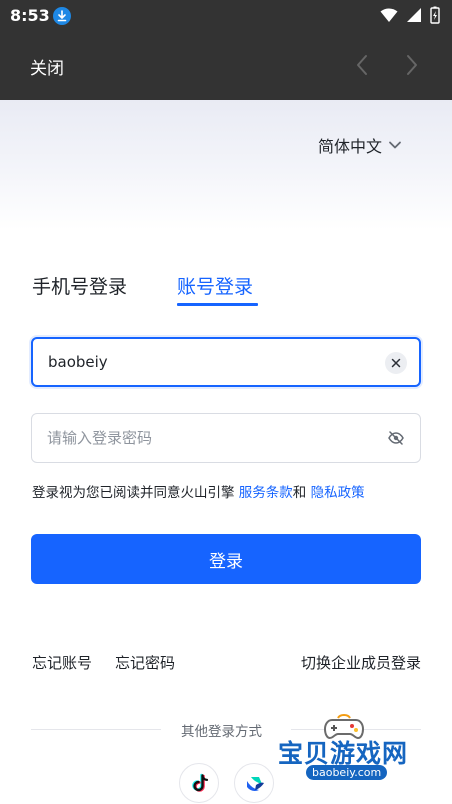  I want to click on status-time: 8:53, so click(30, 15).